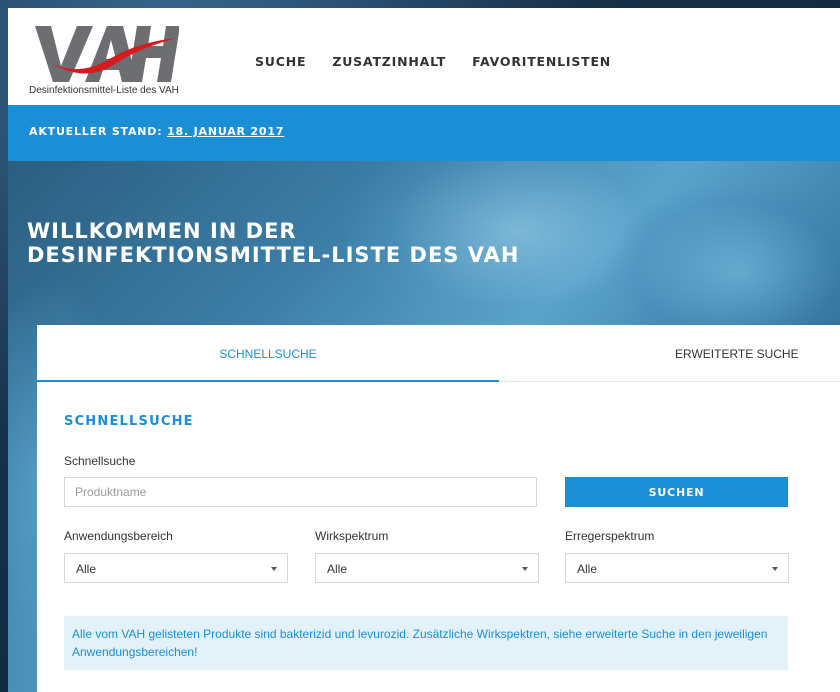  I want to click on tab-schnellsuche: SCHNELLSUCHE, so click(268, 364).